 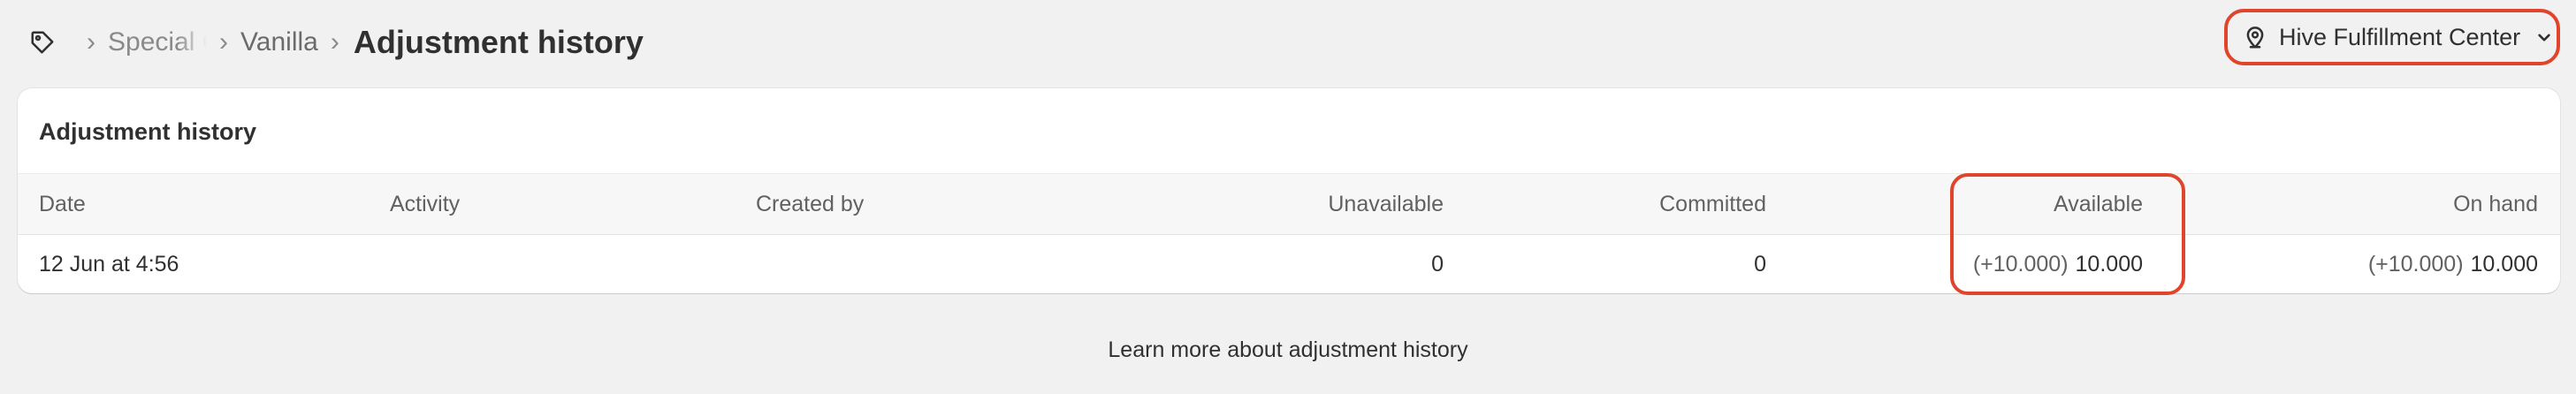 What do you see at coordinates (1712, 203) in the screenshot?
I see `column-header-committed: Committed` at bounding box center [1712, 203].